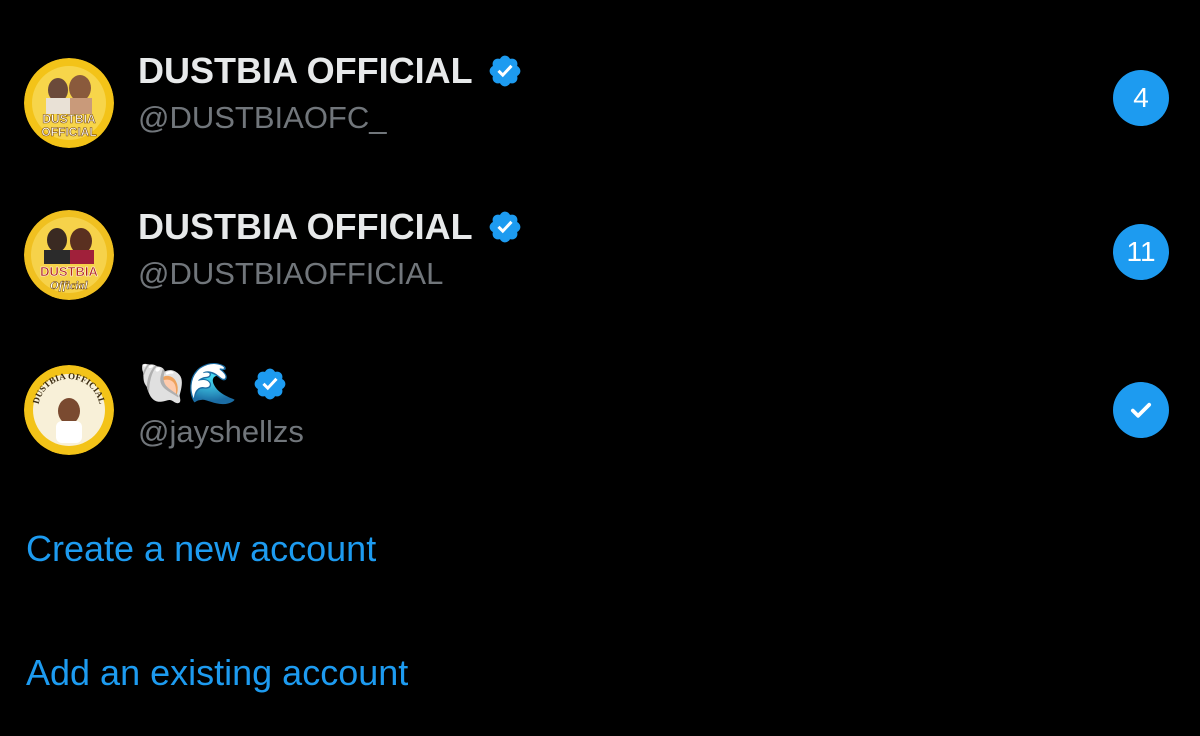 Image resolution: width=1200 pixels, height=736 pixels. What do you see at coordinates (201, 549) in the screenshot?
I see `create-account-link: Create a new account` at bounding box center [201, 549].